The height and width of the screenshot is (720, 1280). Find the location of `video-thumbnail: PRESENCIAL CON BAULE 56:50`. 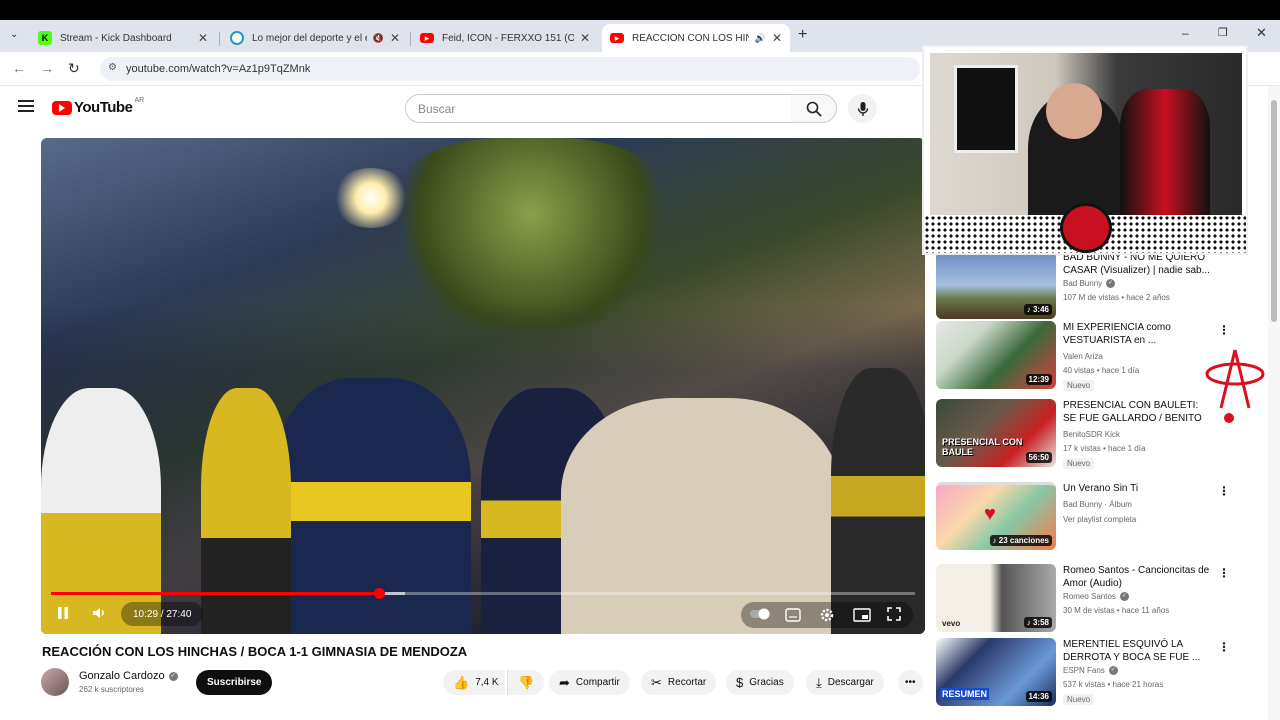

video-thumbnail: PRESENCIAL CON BAULE 56:50 is located at coordinates (996, 433).